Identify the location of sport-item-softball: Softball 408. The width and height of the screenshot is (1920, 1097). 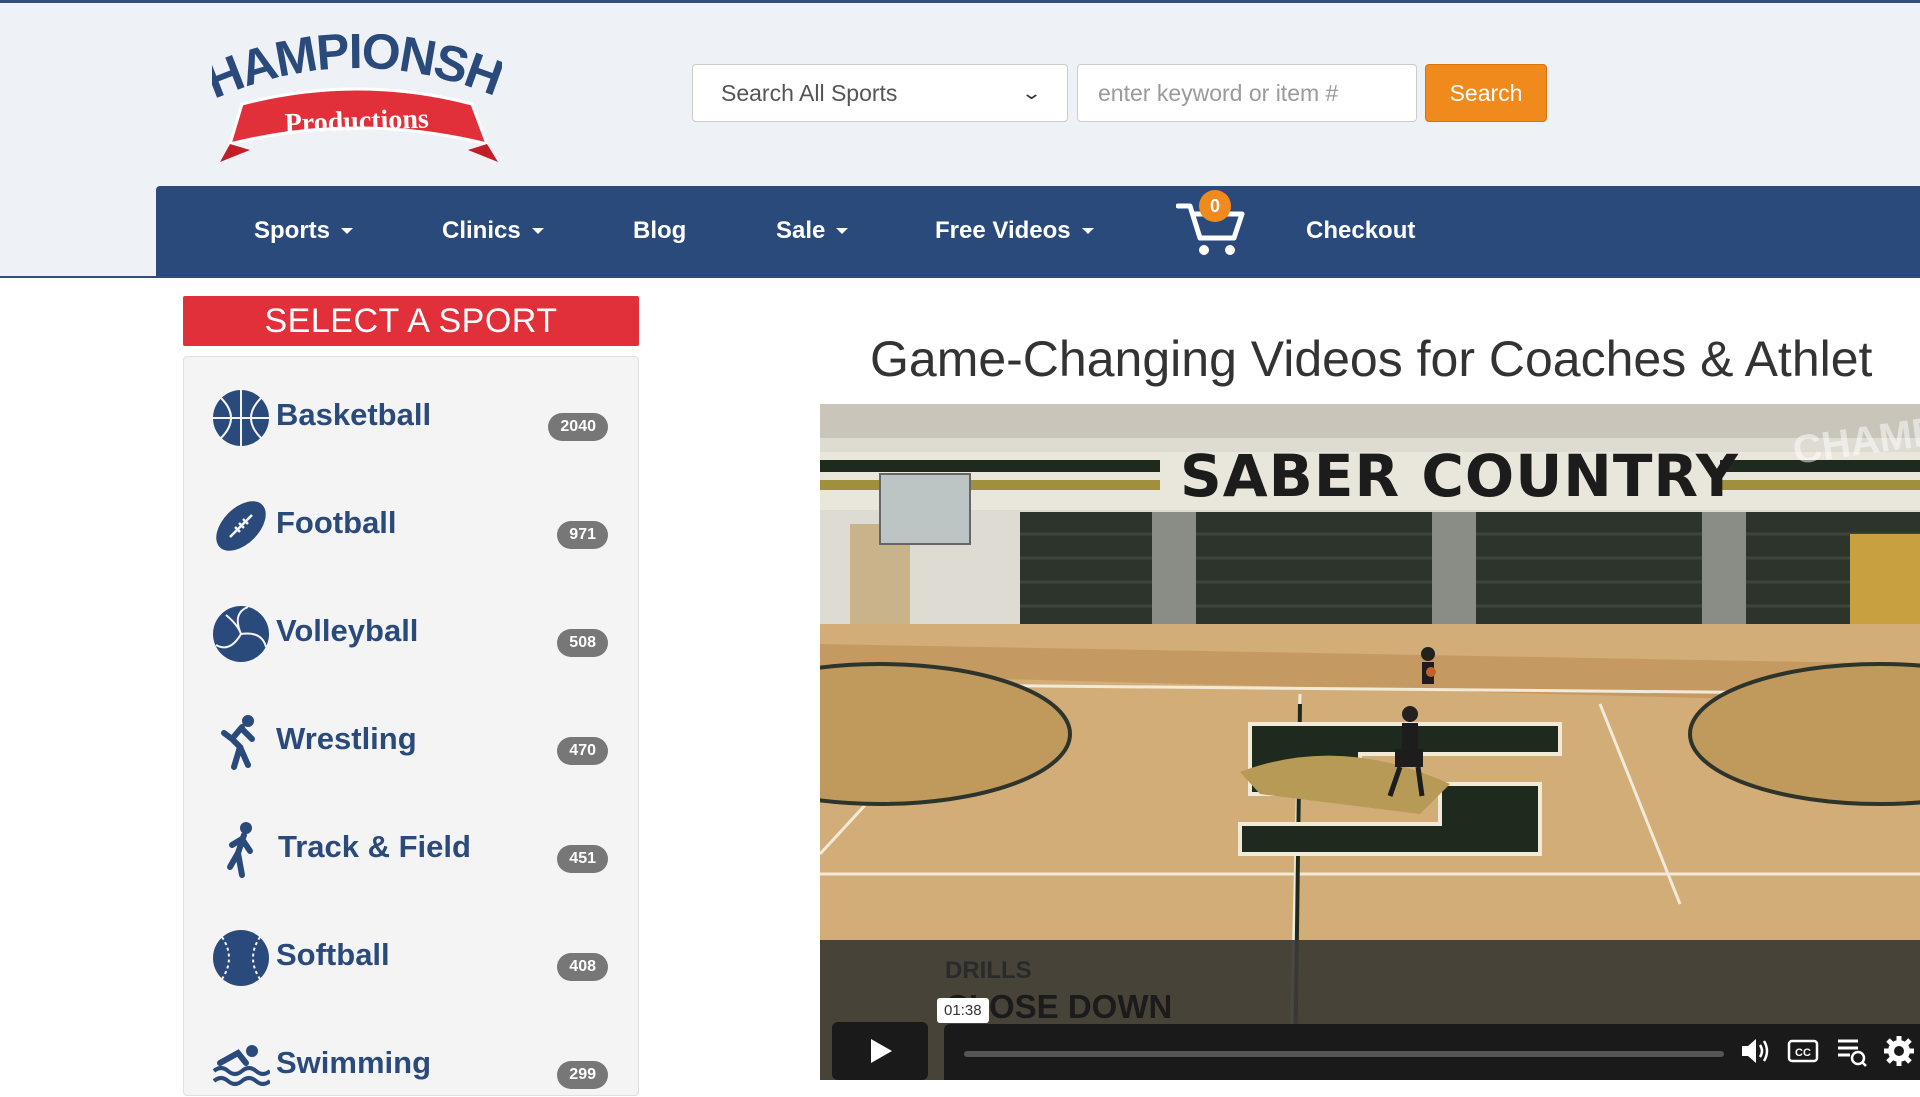
(417, 957).